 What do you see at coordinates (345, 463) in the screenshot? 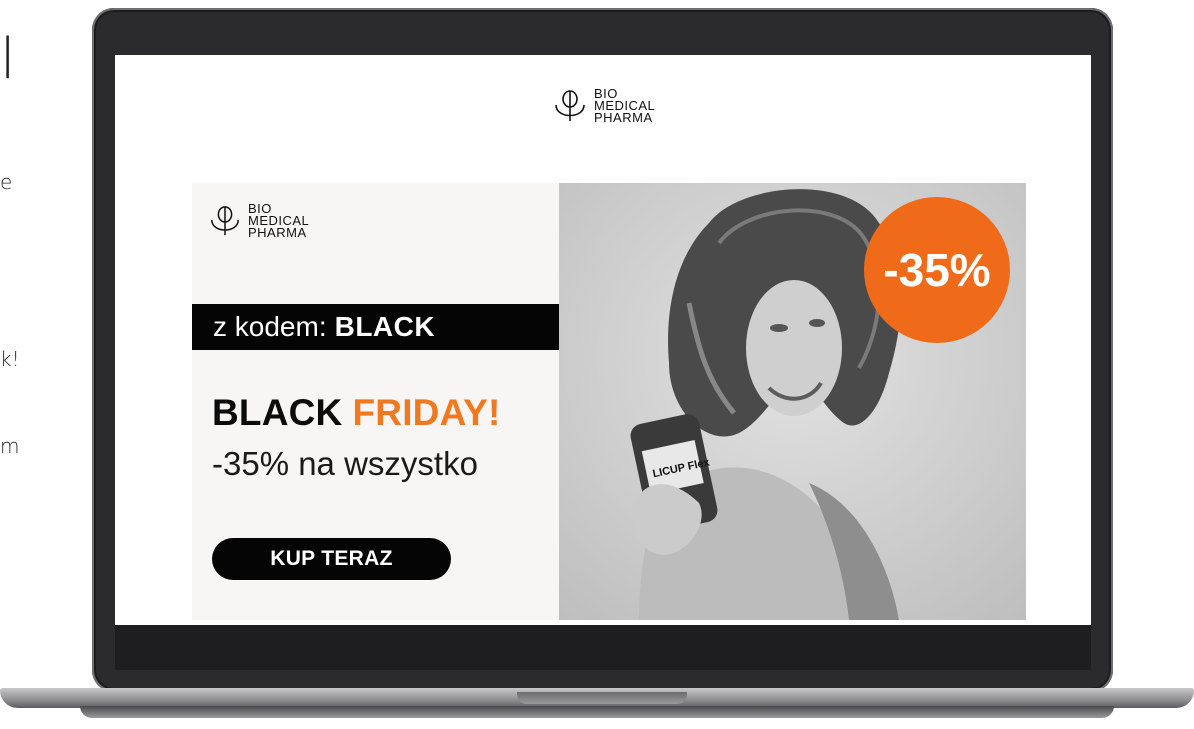
I see `banner-subline: -35% na wszystko` at bounding box center [345, 463].